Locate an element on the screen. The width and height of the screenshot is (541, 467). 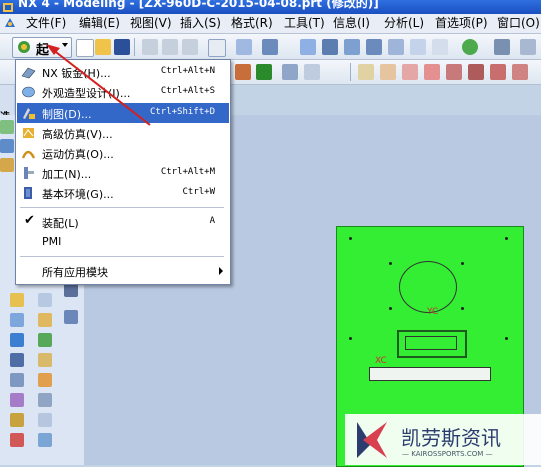
thread-icon is located at coordinates (17, 400).